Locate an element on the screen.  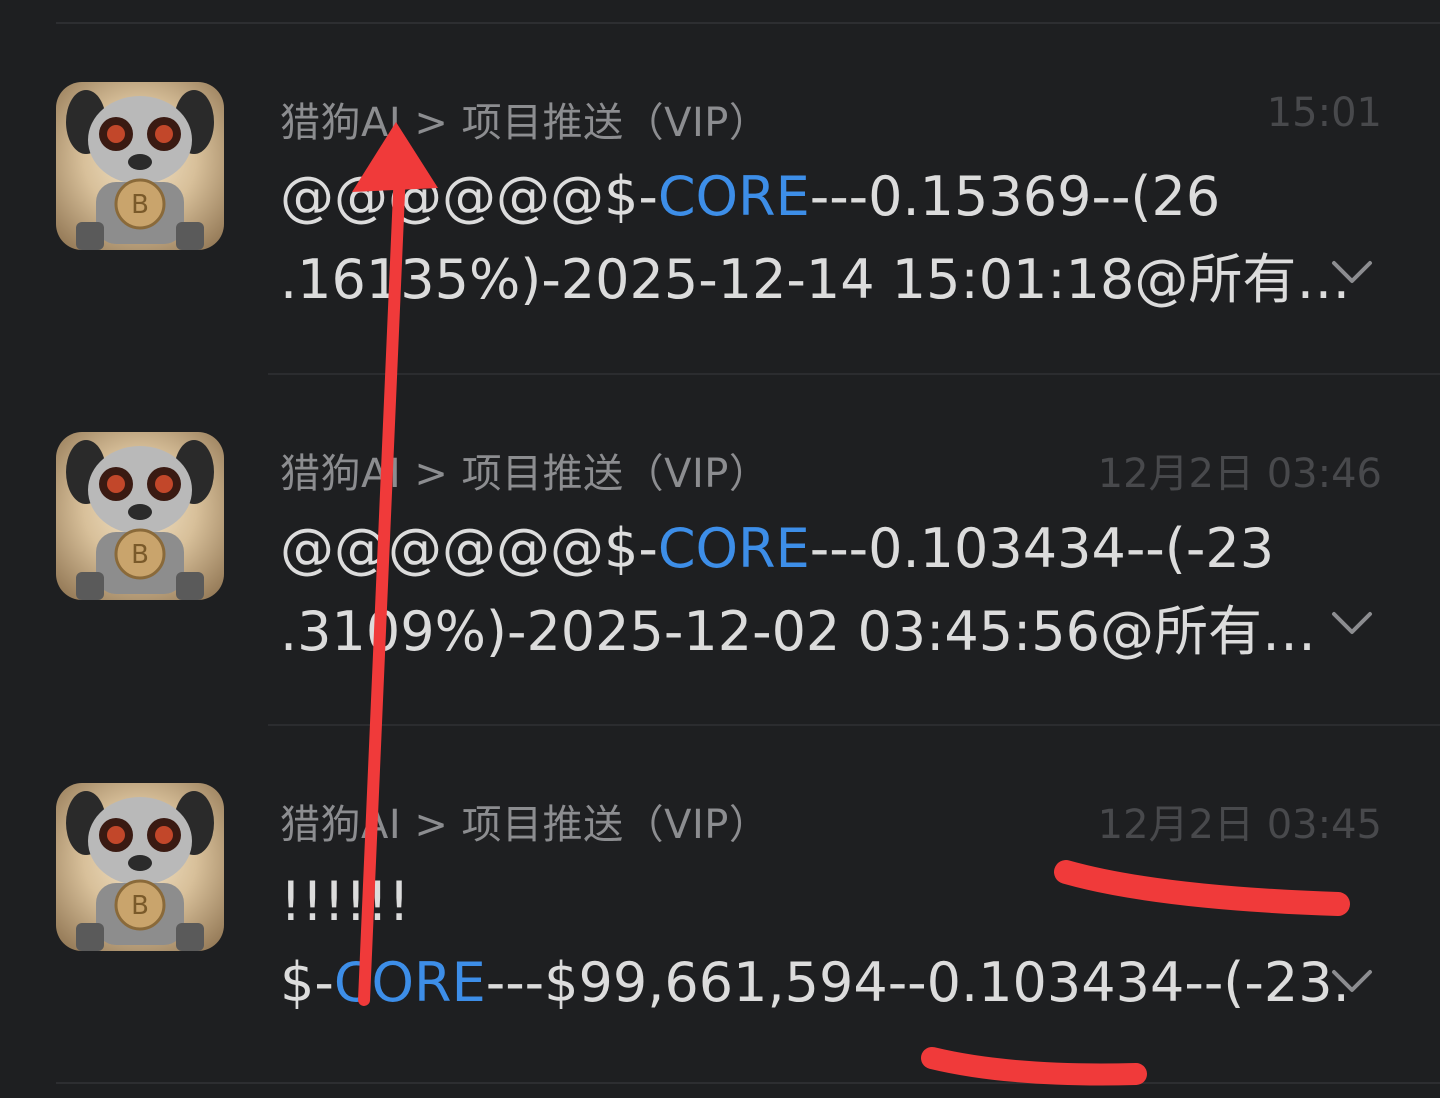
bottom-divider is located at coordinates (748, 1083).